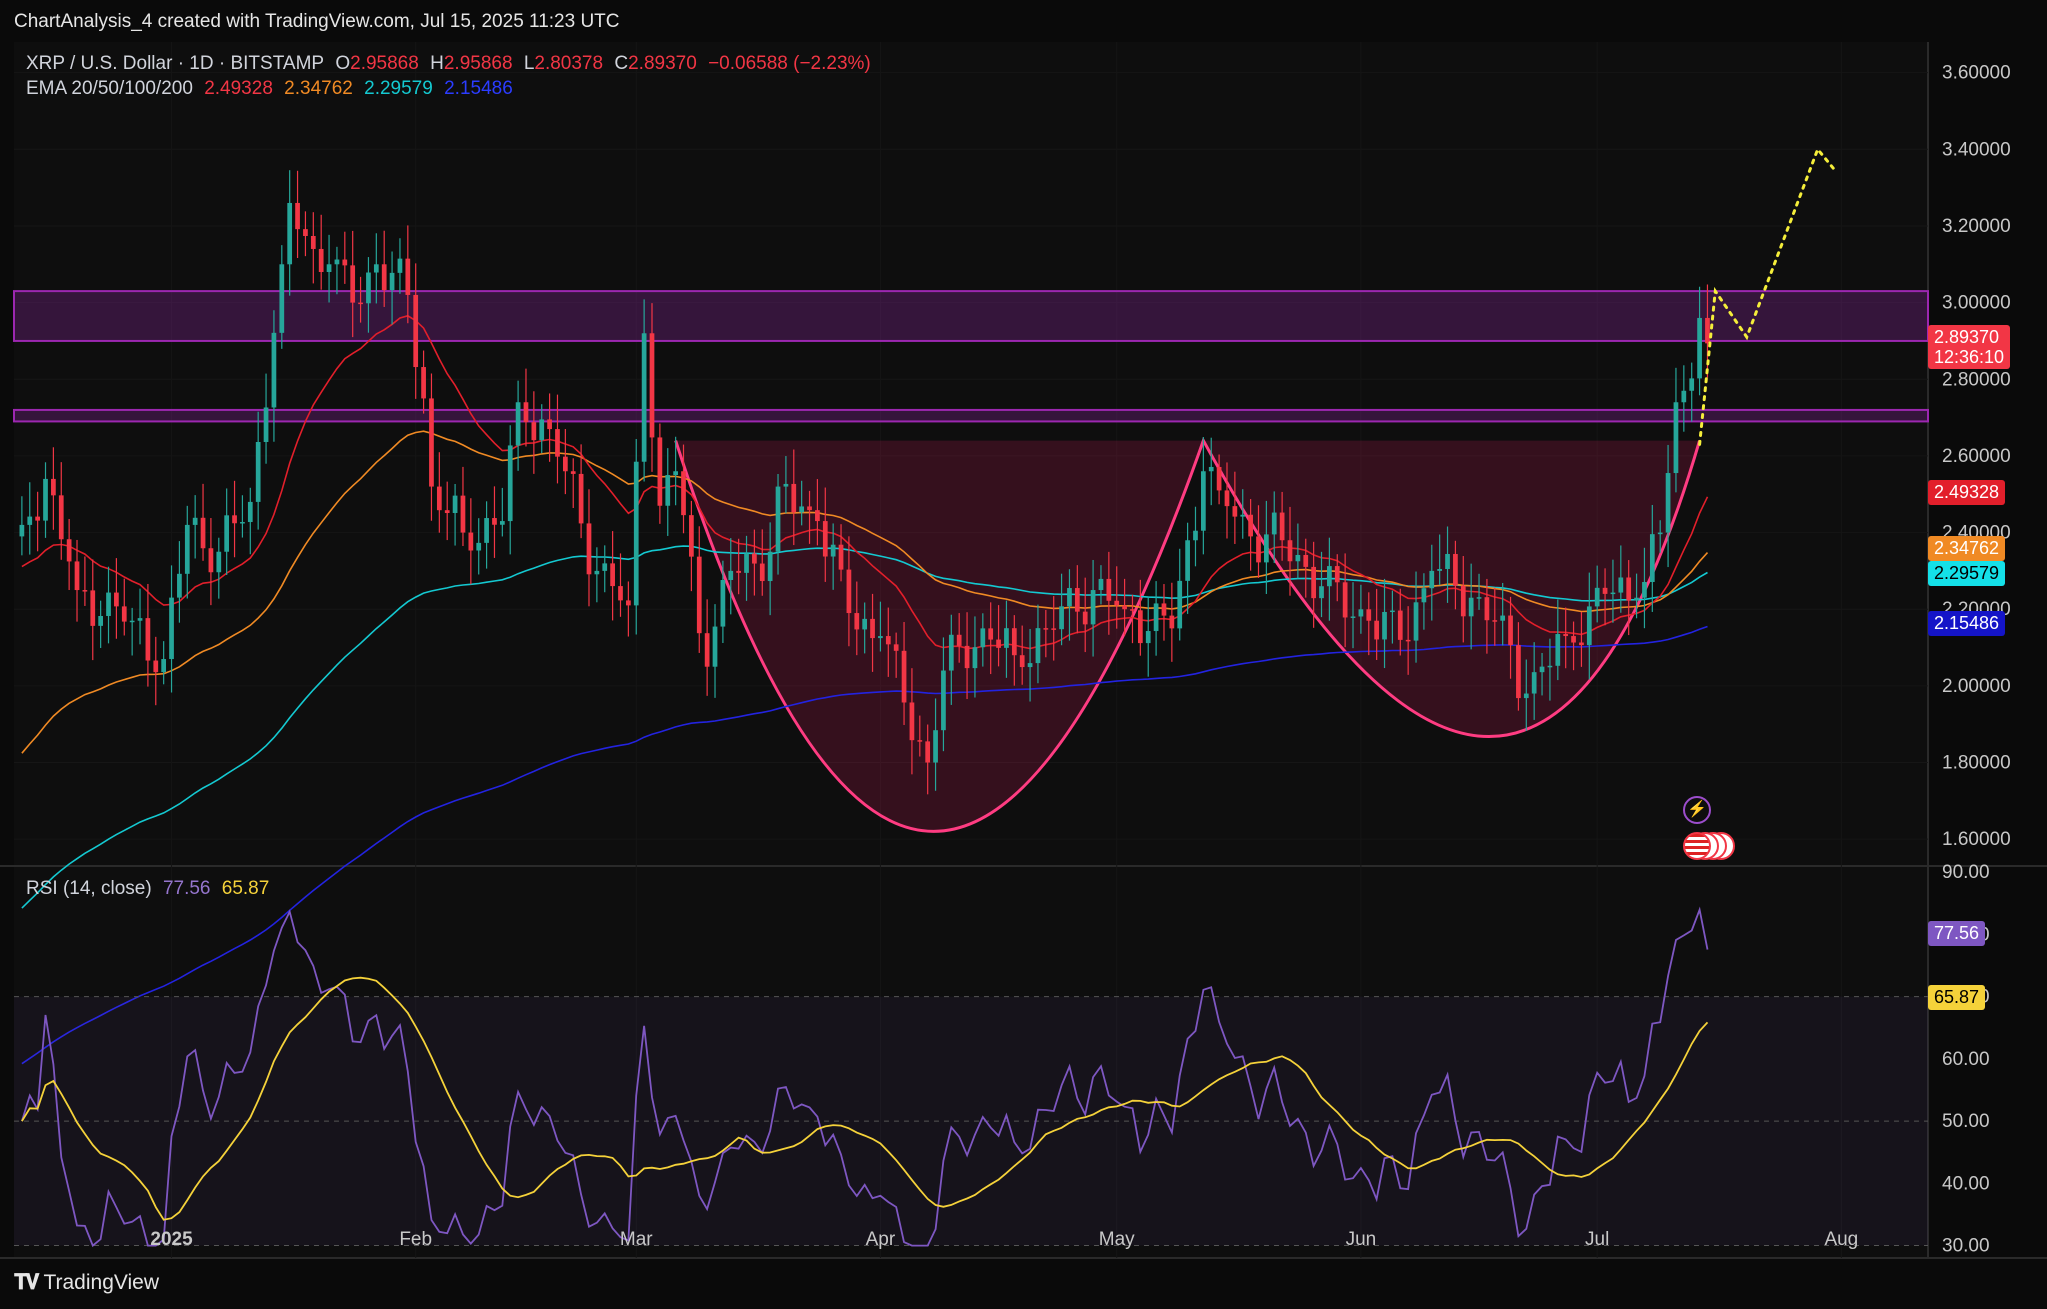 This screenshot has height=1309, width=2047. I want to click on ema20-value: 2.49328, so click(238, 88).